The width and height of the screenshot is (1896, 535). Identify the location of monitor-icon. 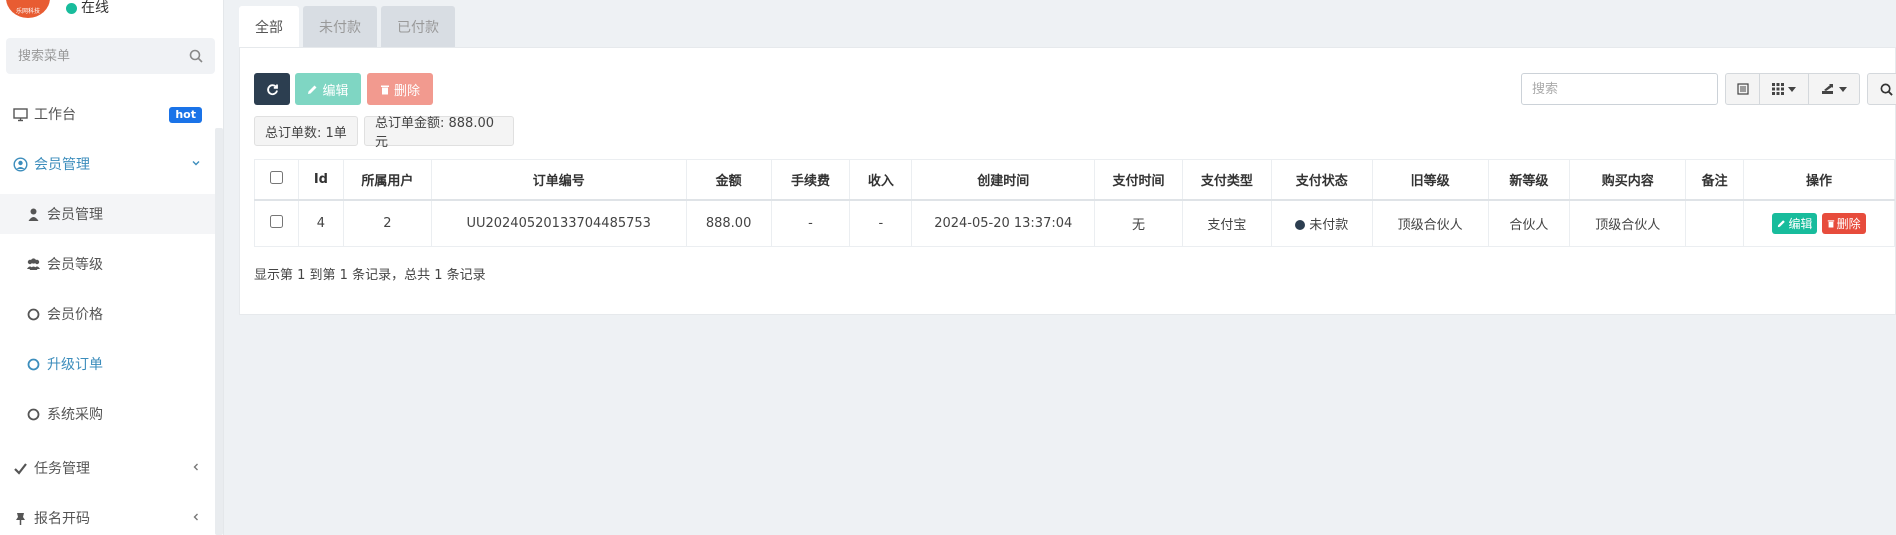
(20, 115).